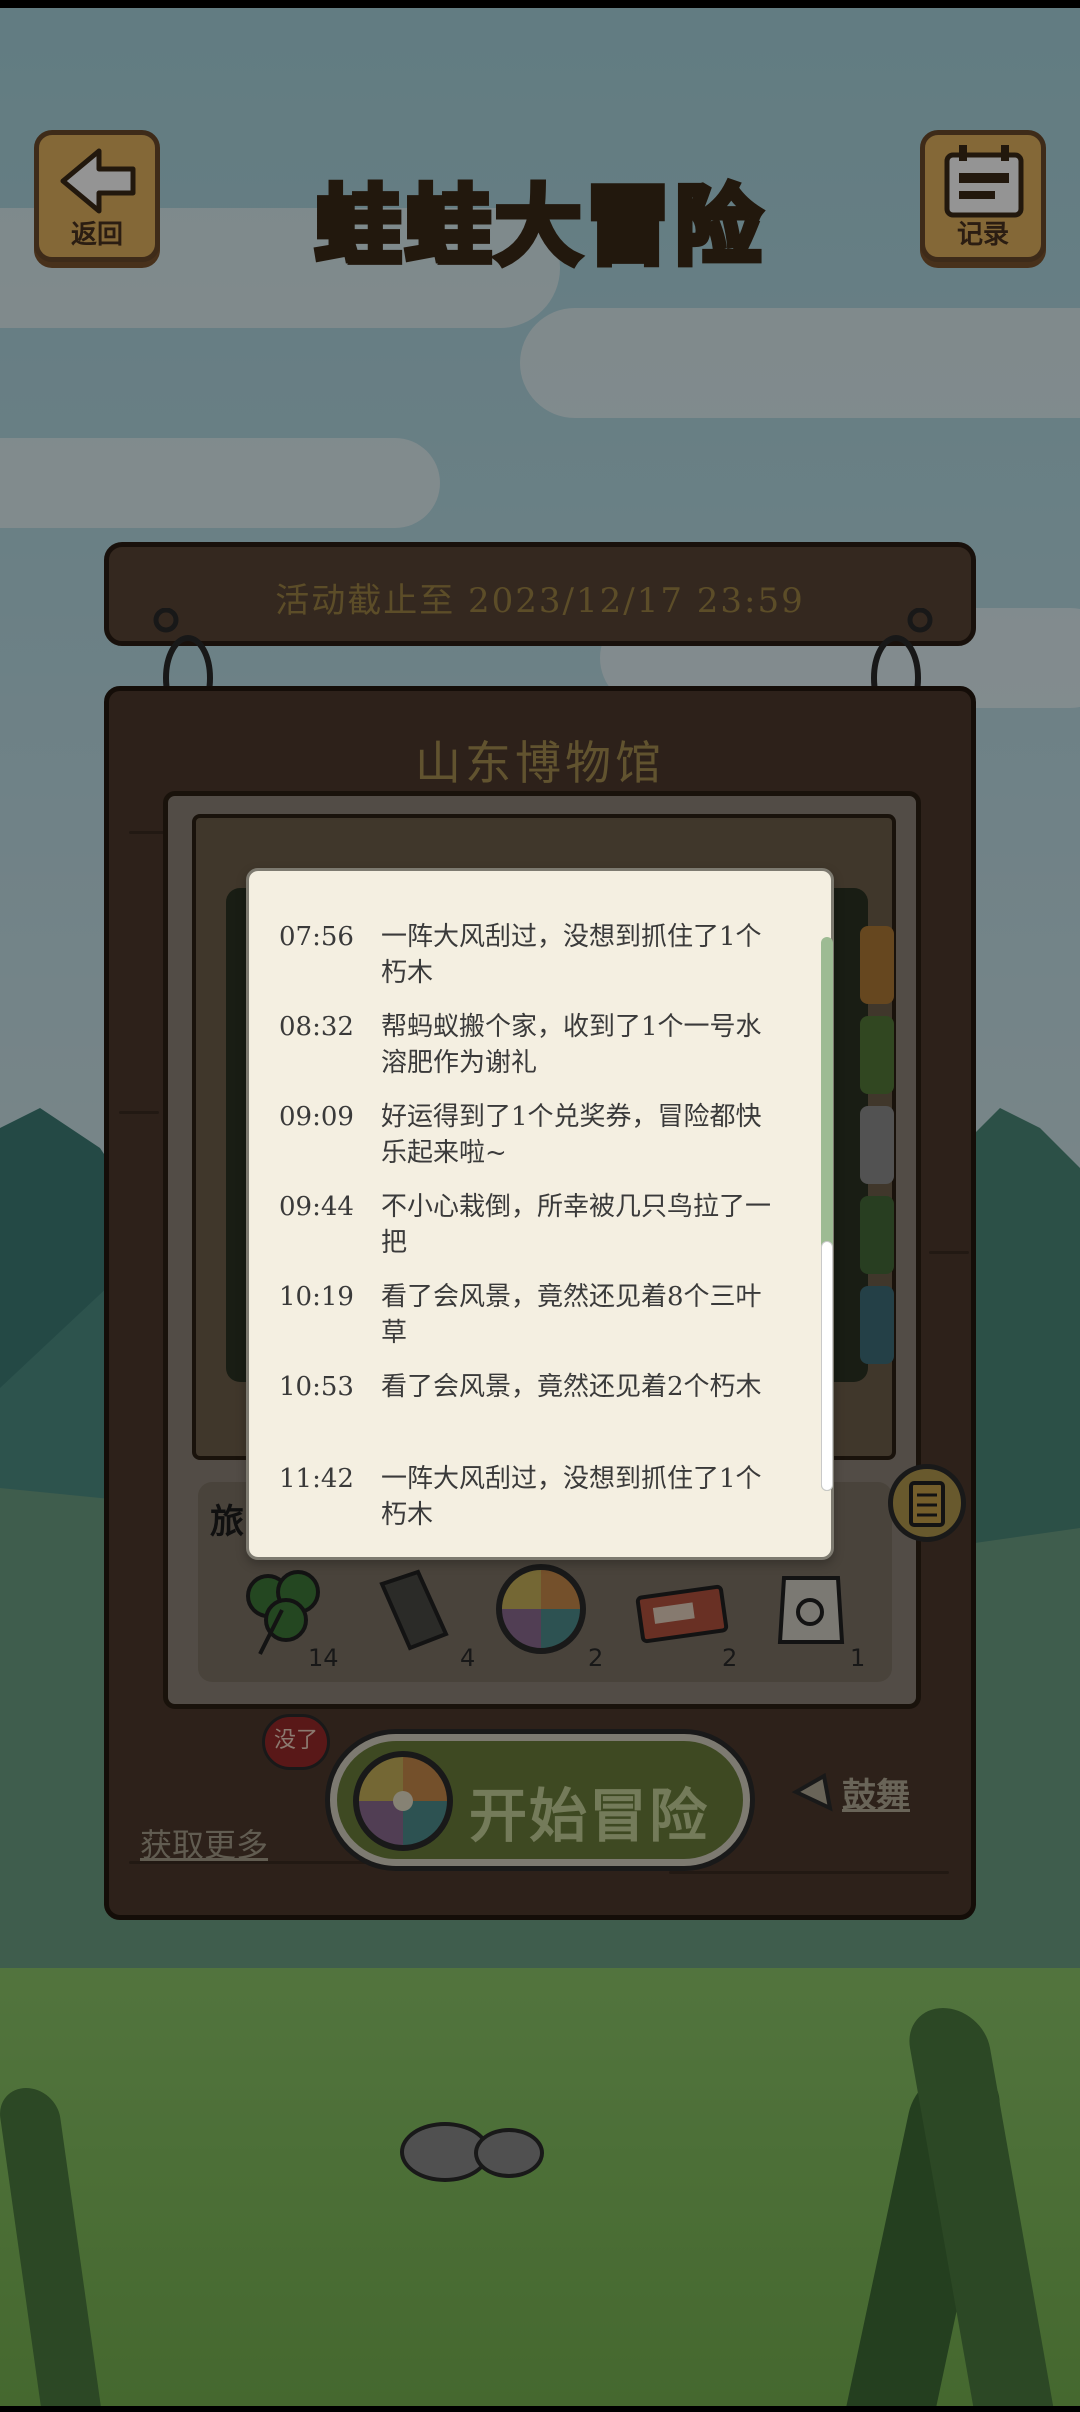 This screenshot has width=1080, height=2412. What do you see at coordinates (571, 1315) in the screenshot?
I see `log-text: 看了会风景，竟然还见着8个三叶草` at bounding box center [571, 1315].